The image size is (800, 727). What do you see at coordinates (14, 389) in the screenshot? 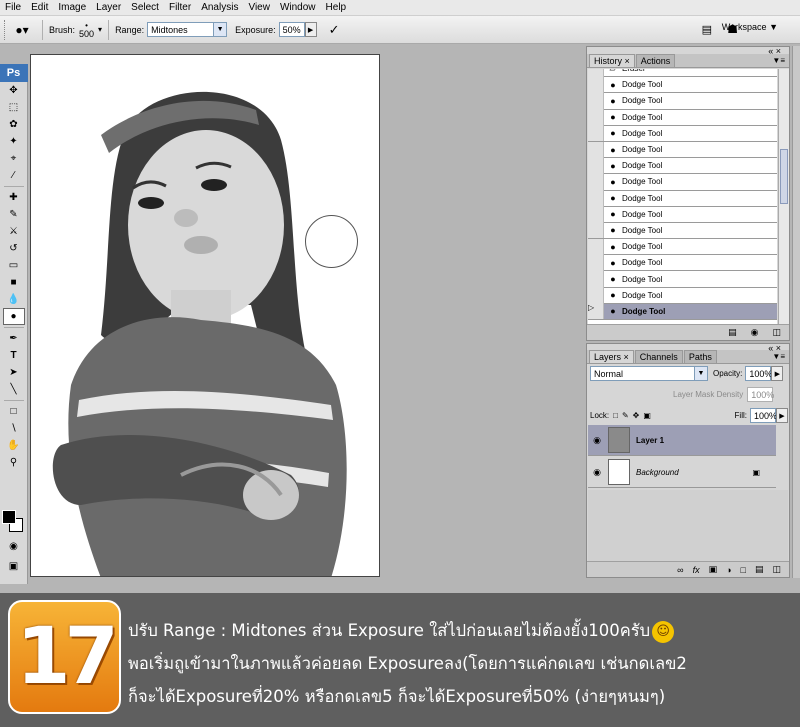
I see `line-tool-icon: ╲` at bounding box center [14, 389].